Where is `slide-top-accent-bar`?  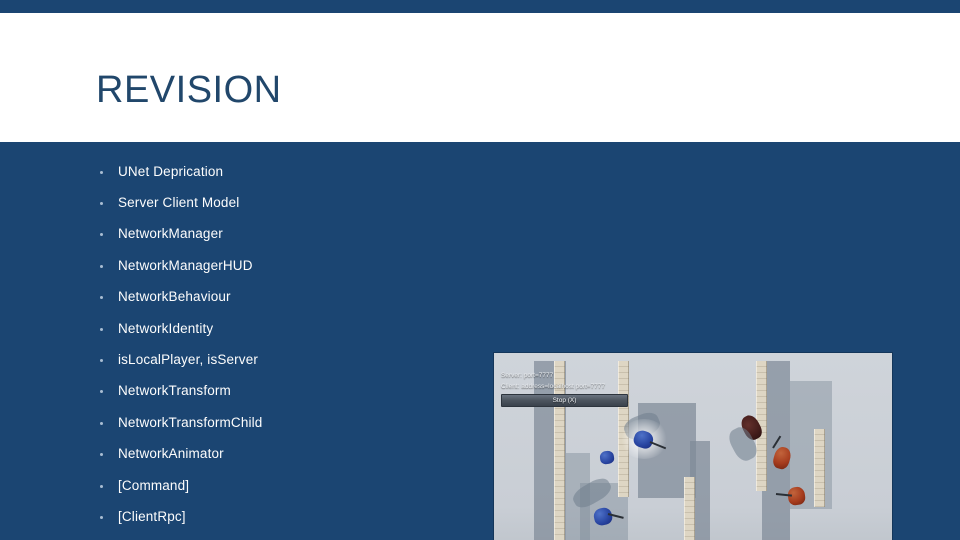 slide-top-accent-bar is located at coordinates (480, 6).